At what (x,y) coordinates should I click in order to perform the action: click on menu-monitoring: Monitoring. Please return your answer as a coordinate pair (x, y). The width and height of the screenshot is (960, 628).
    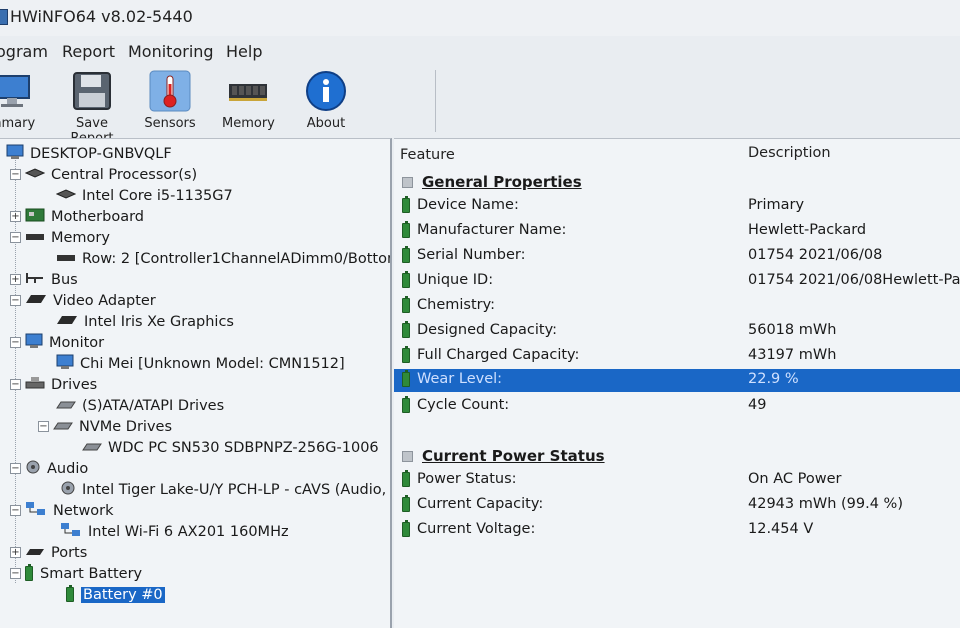
    Looking at the image, I should click on (171, 51).